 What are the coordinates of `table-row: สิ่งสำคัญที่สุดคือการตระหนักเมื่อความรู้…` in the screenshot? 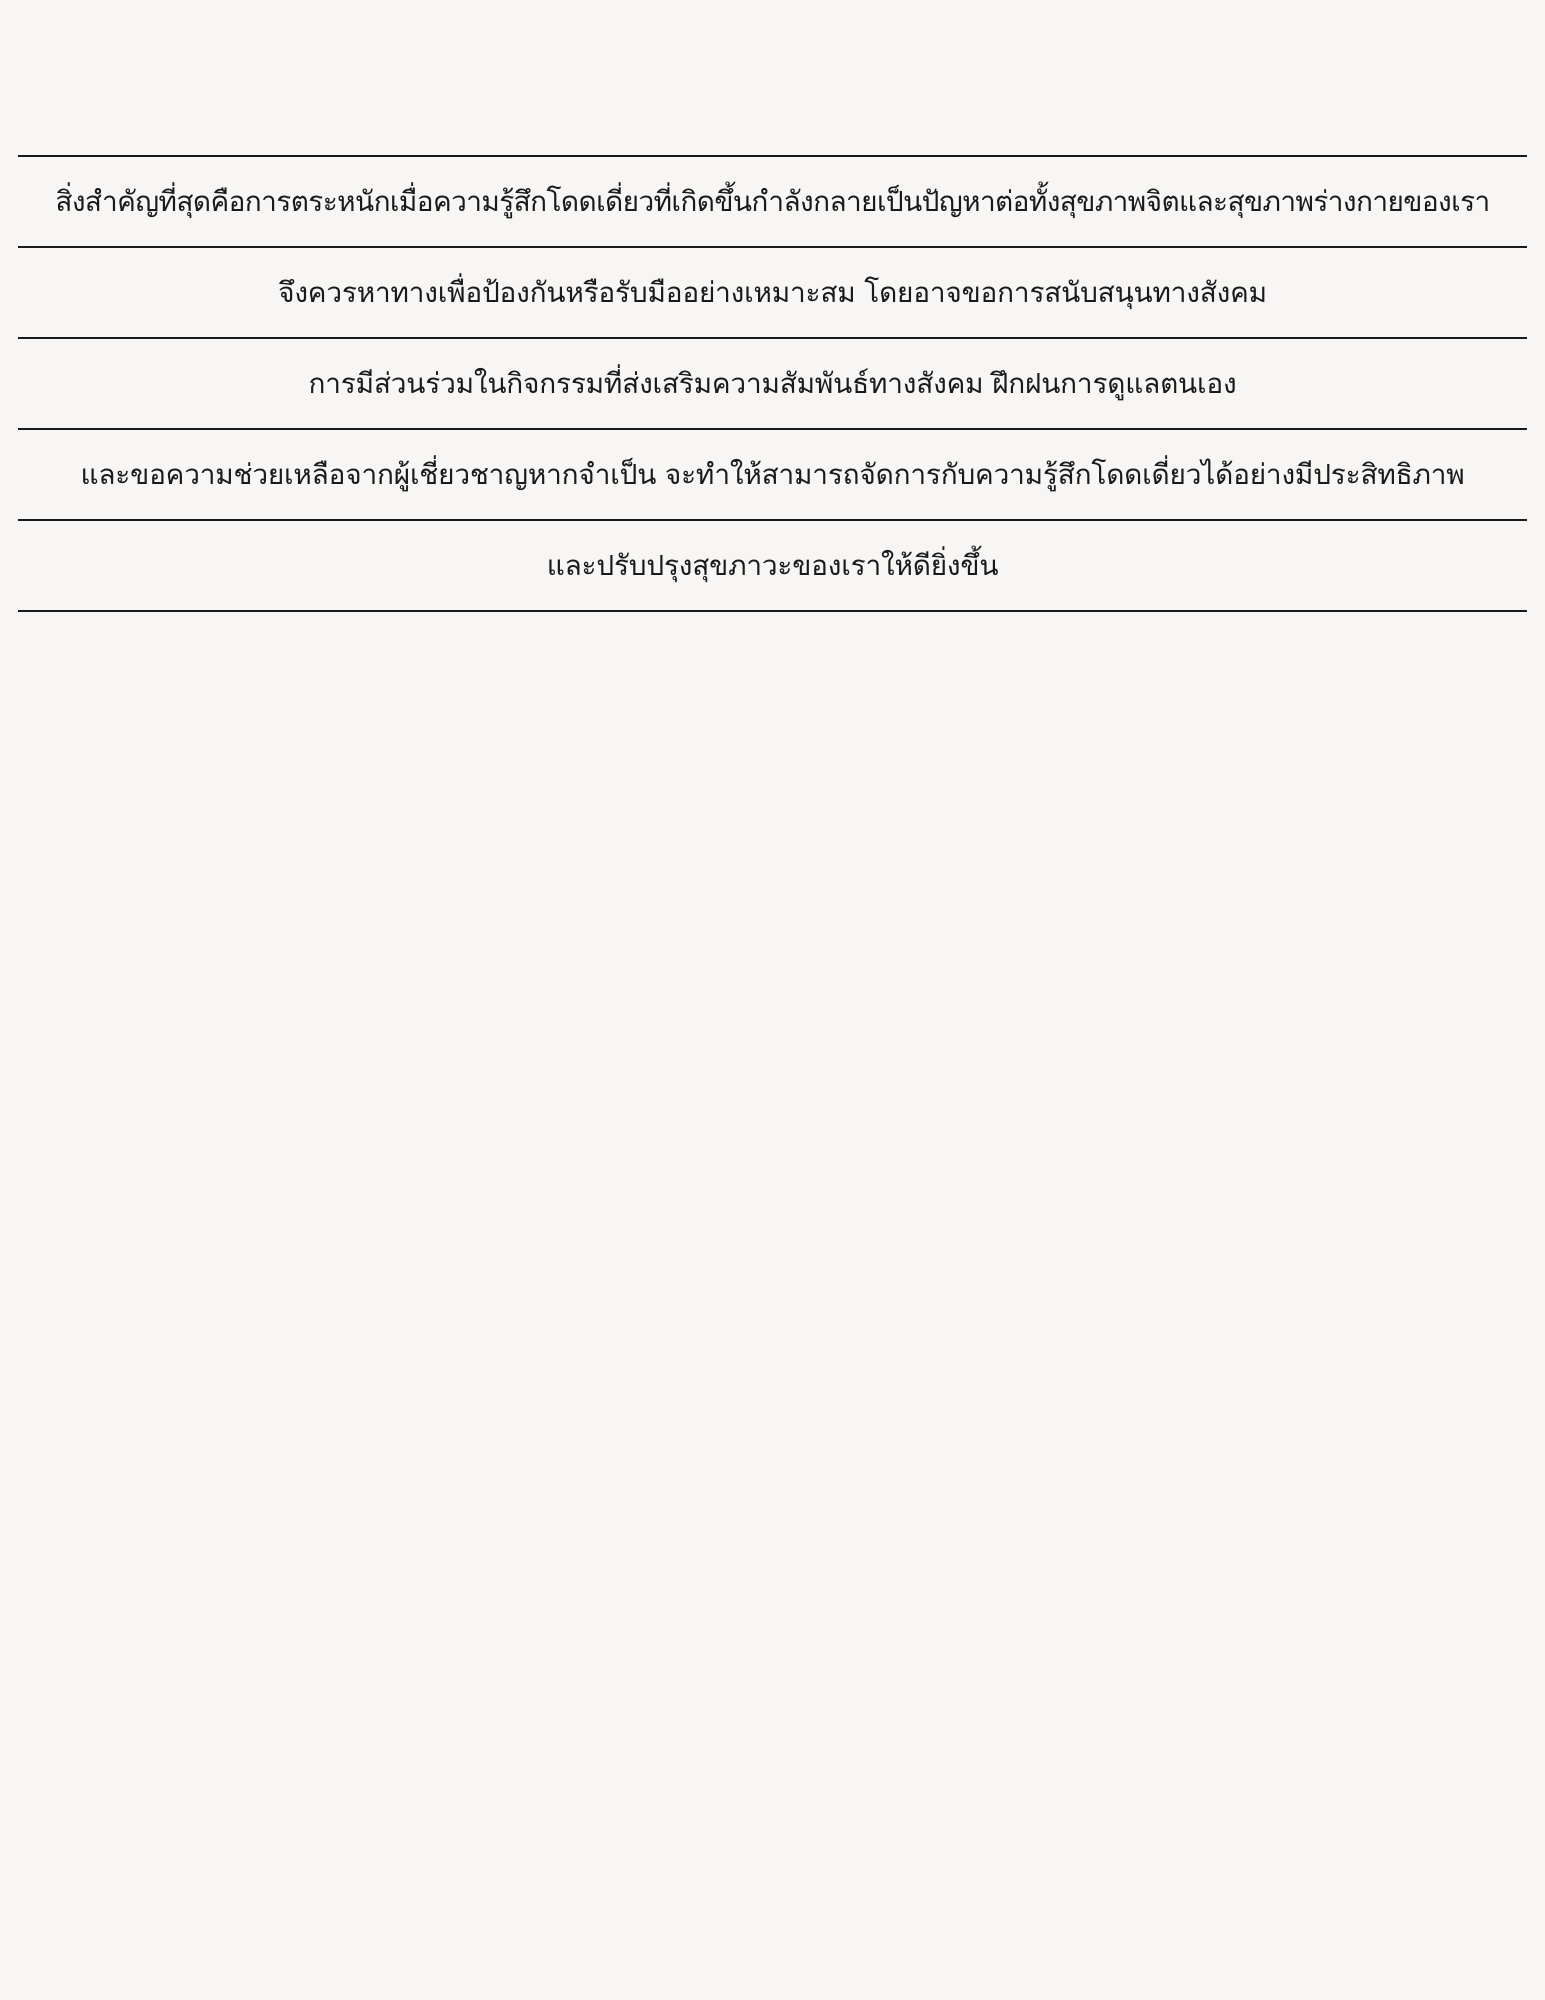 It's located at (772, 202).